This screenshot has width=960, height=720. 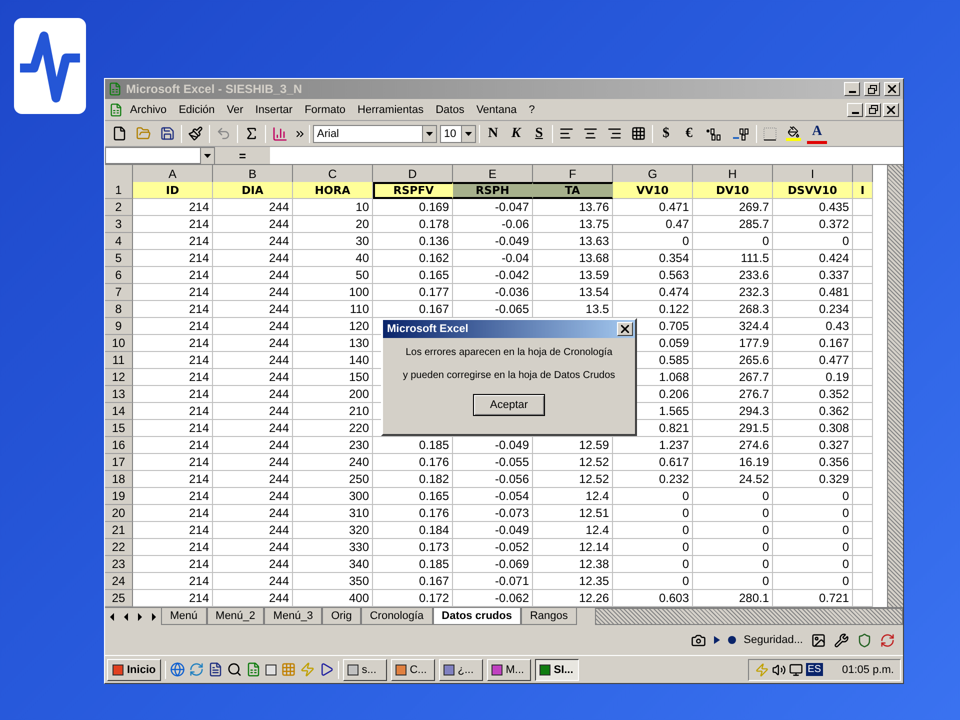 What do you see at coordinates (119, 224) in the screenshot?
I see `row-header: 3` at bounding box center [119, 224].